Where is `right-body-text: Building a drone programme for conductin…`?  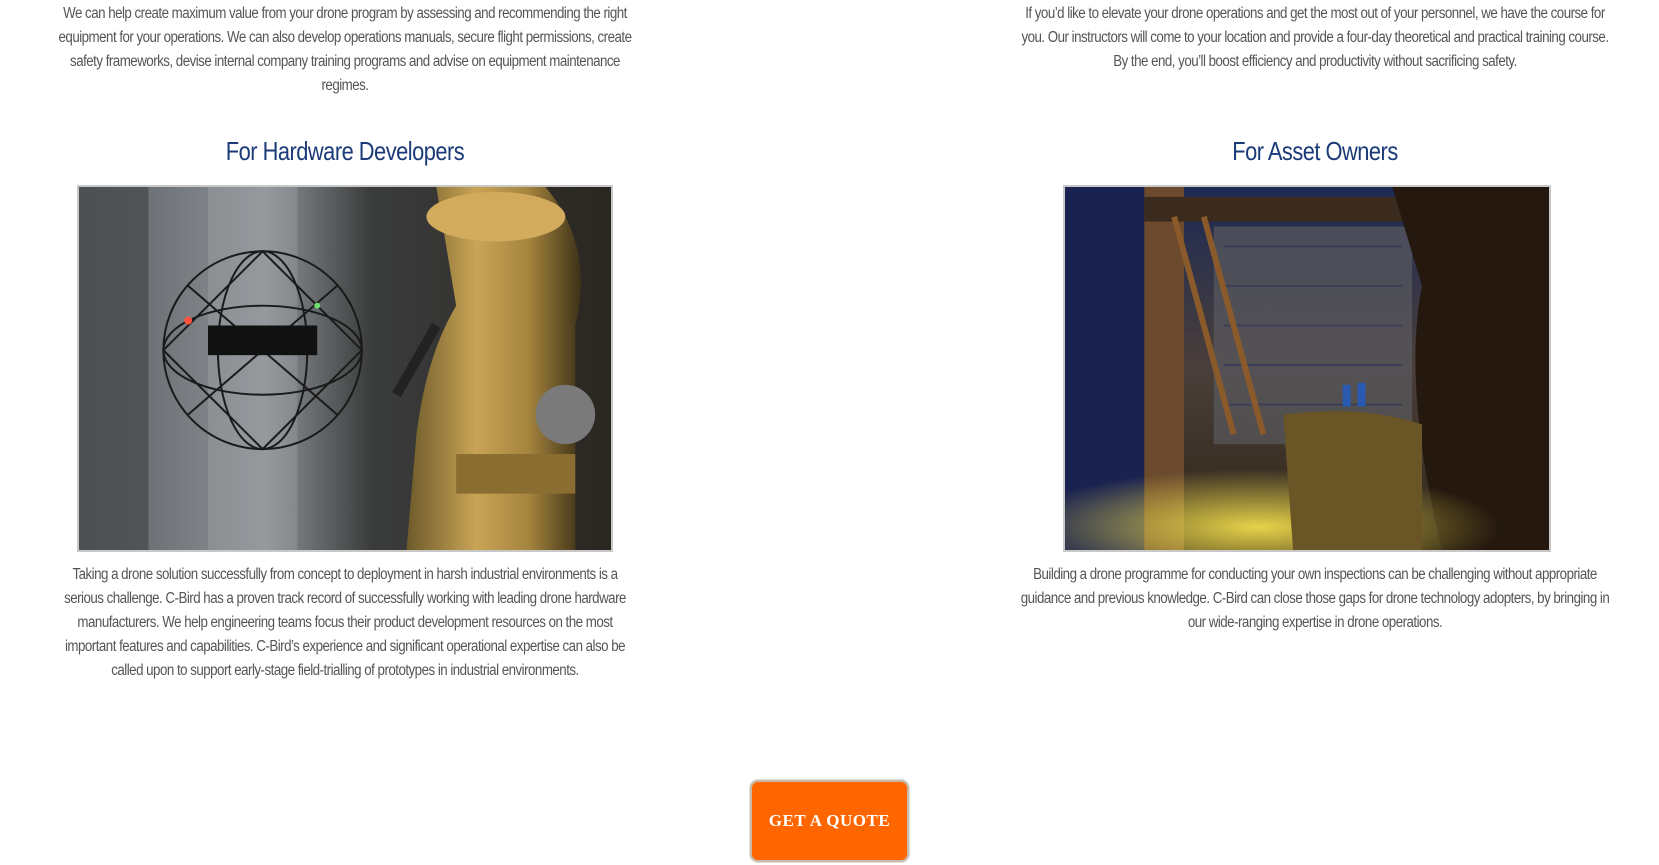 right-body-text: Building a drone programme for conductin… is located at coordinates (1315, 598).